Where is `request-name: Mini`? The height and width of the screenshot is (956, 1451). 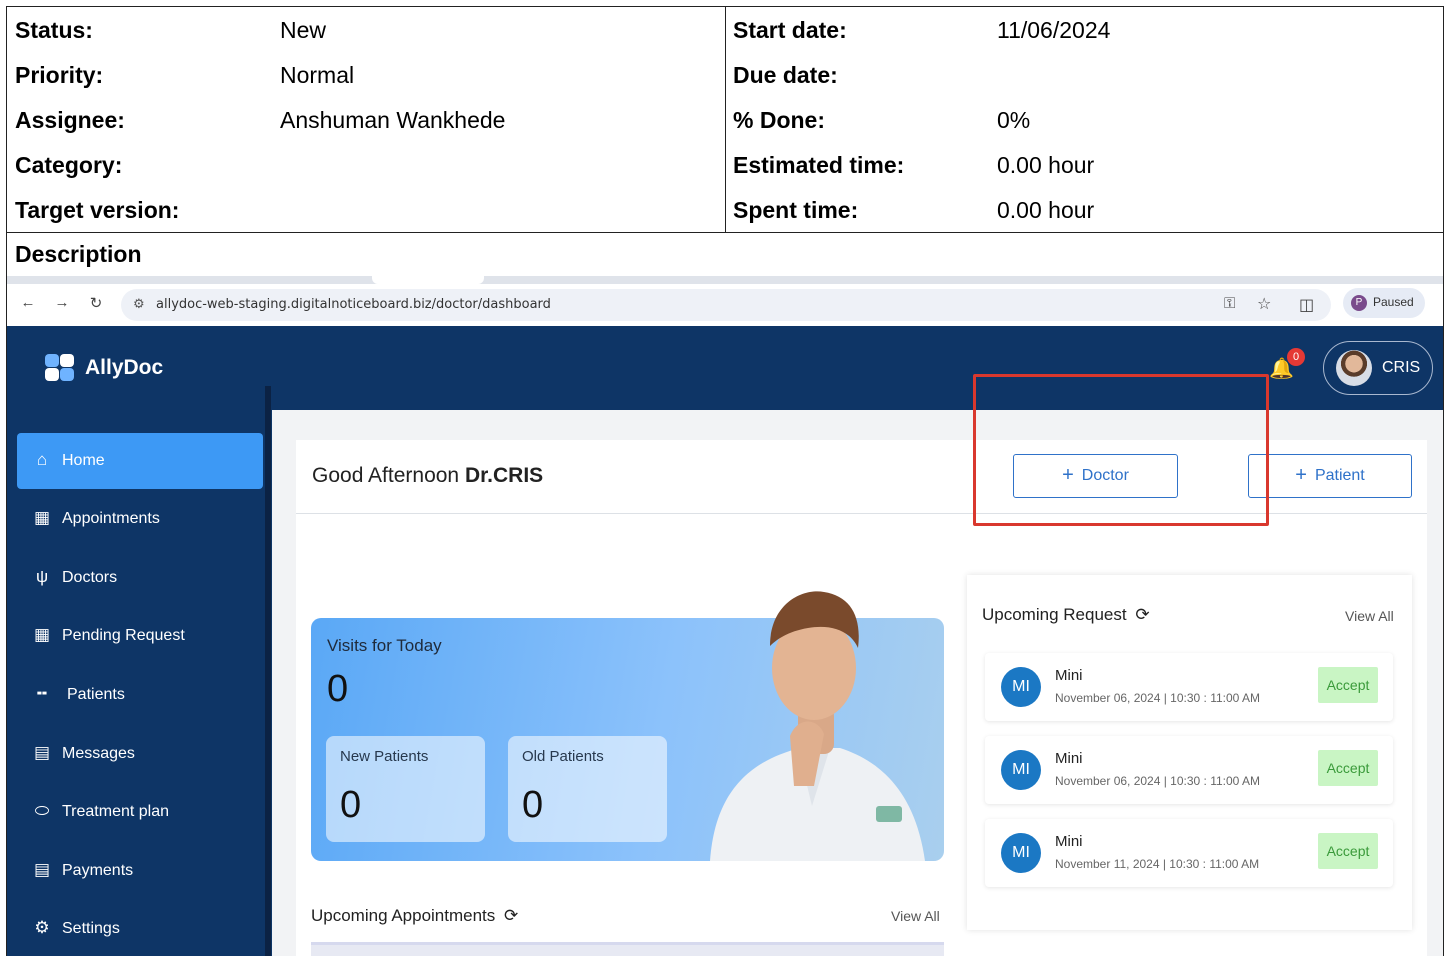
request-name: Mini is located at coordinates (1069, 675).